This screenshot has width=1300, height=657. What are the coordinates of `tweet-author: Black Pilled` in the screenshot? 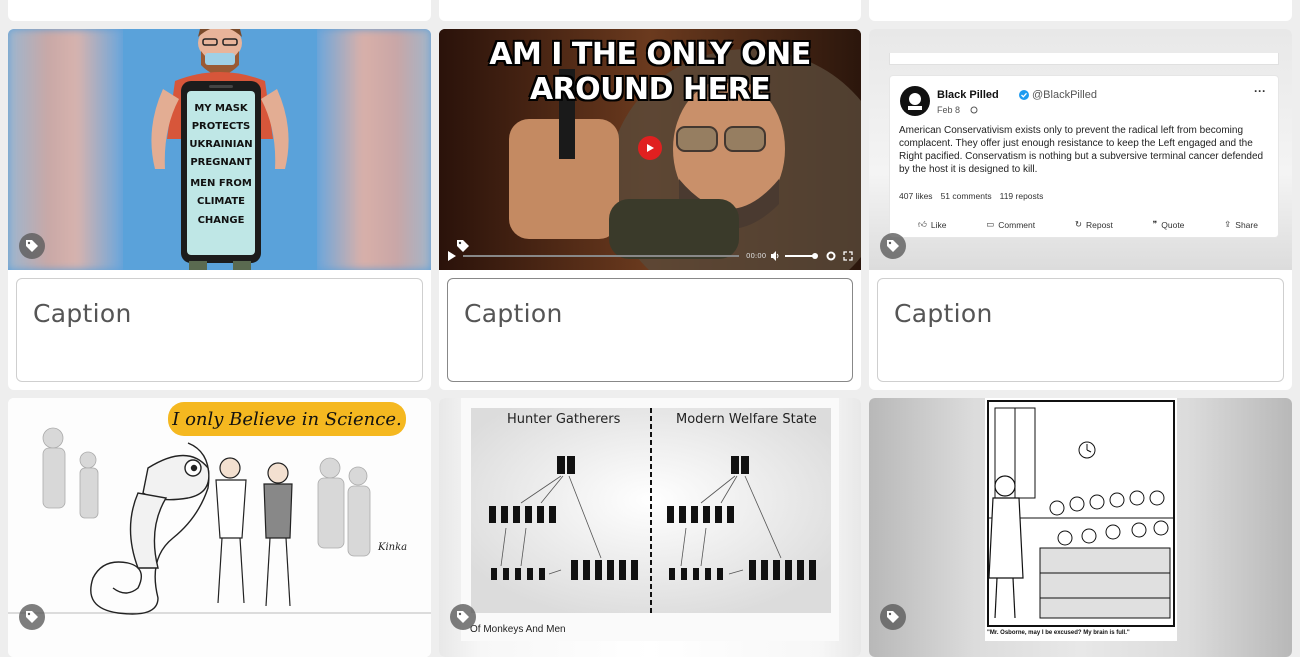 It's located at (968, 95).